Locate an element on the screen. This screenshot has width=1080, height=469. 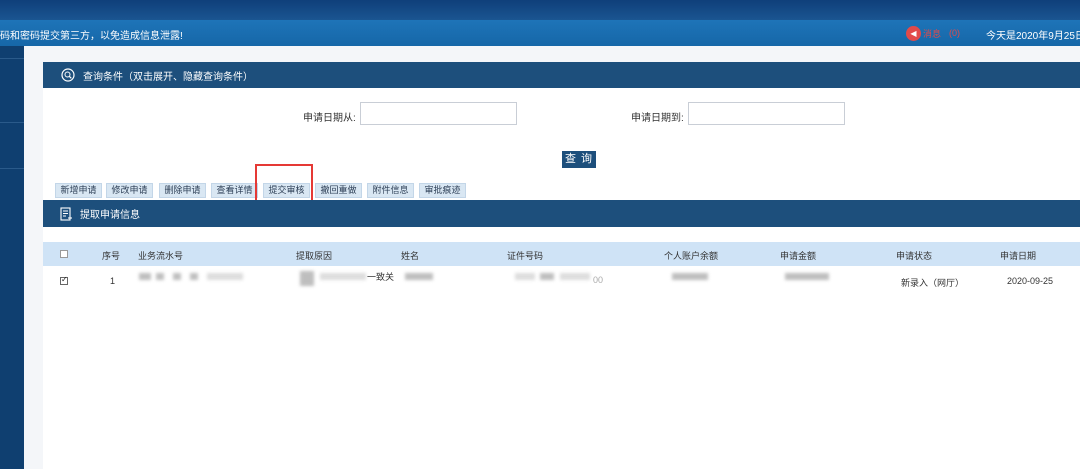
notice-text: 码和密码提交第三方，以免造成信息泄露! is located at coordinates (91, 36).